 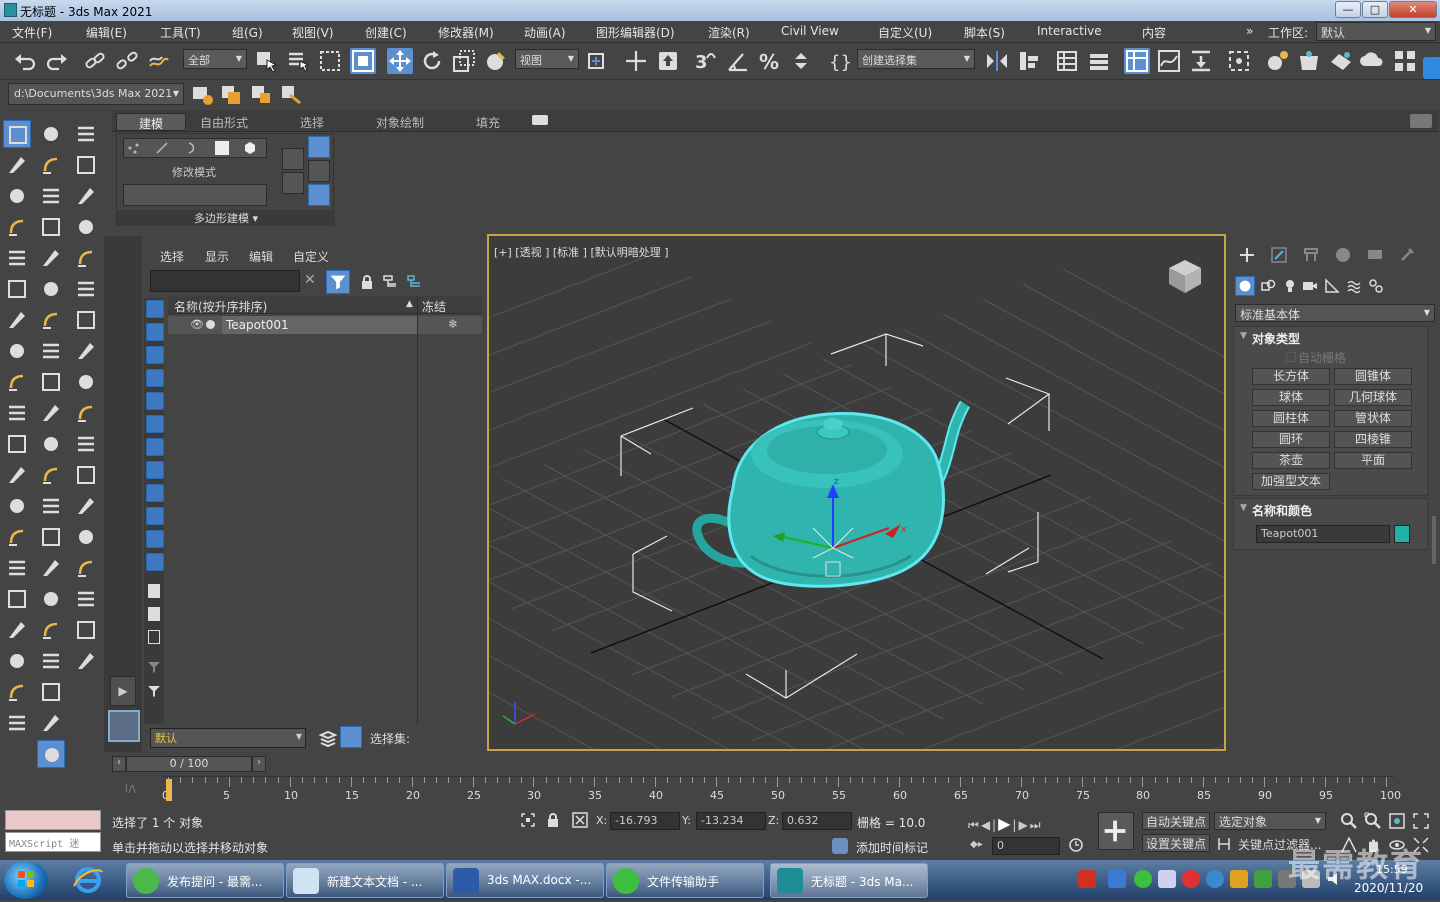 I want to click on rect-selection-icon, so click(x=330, y=61).